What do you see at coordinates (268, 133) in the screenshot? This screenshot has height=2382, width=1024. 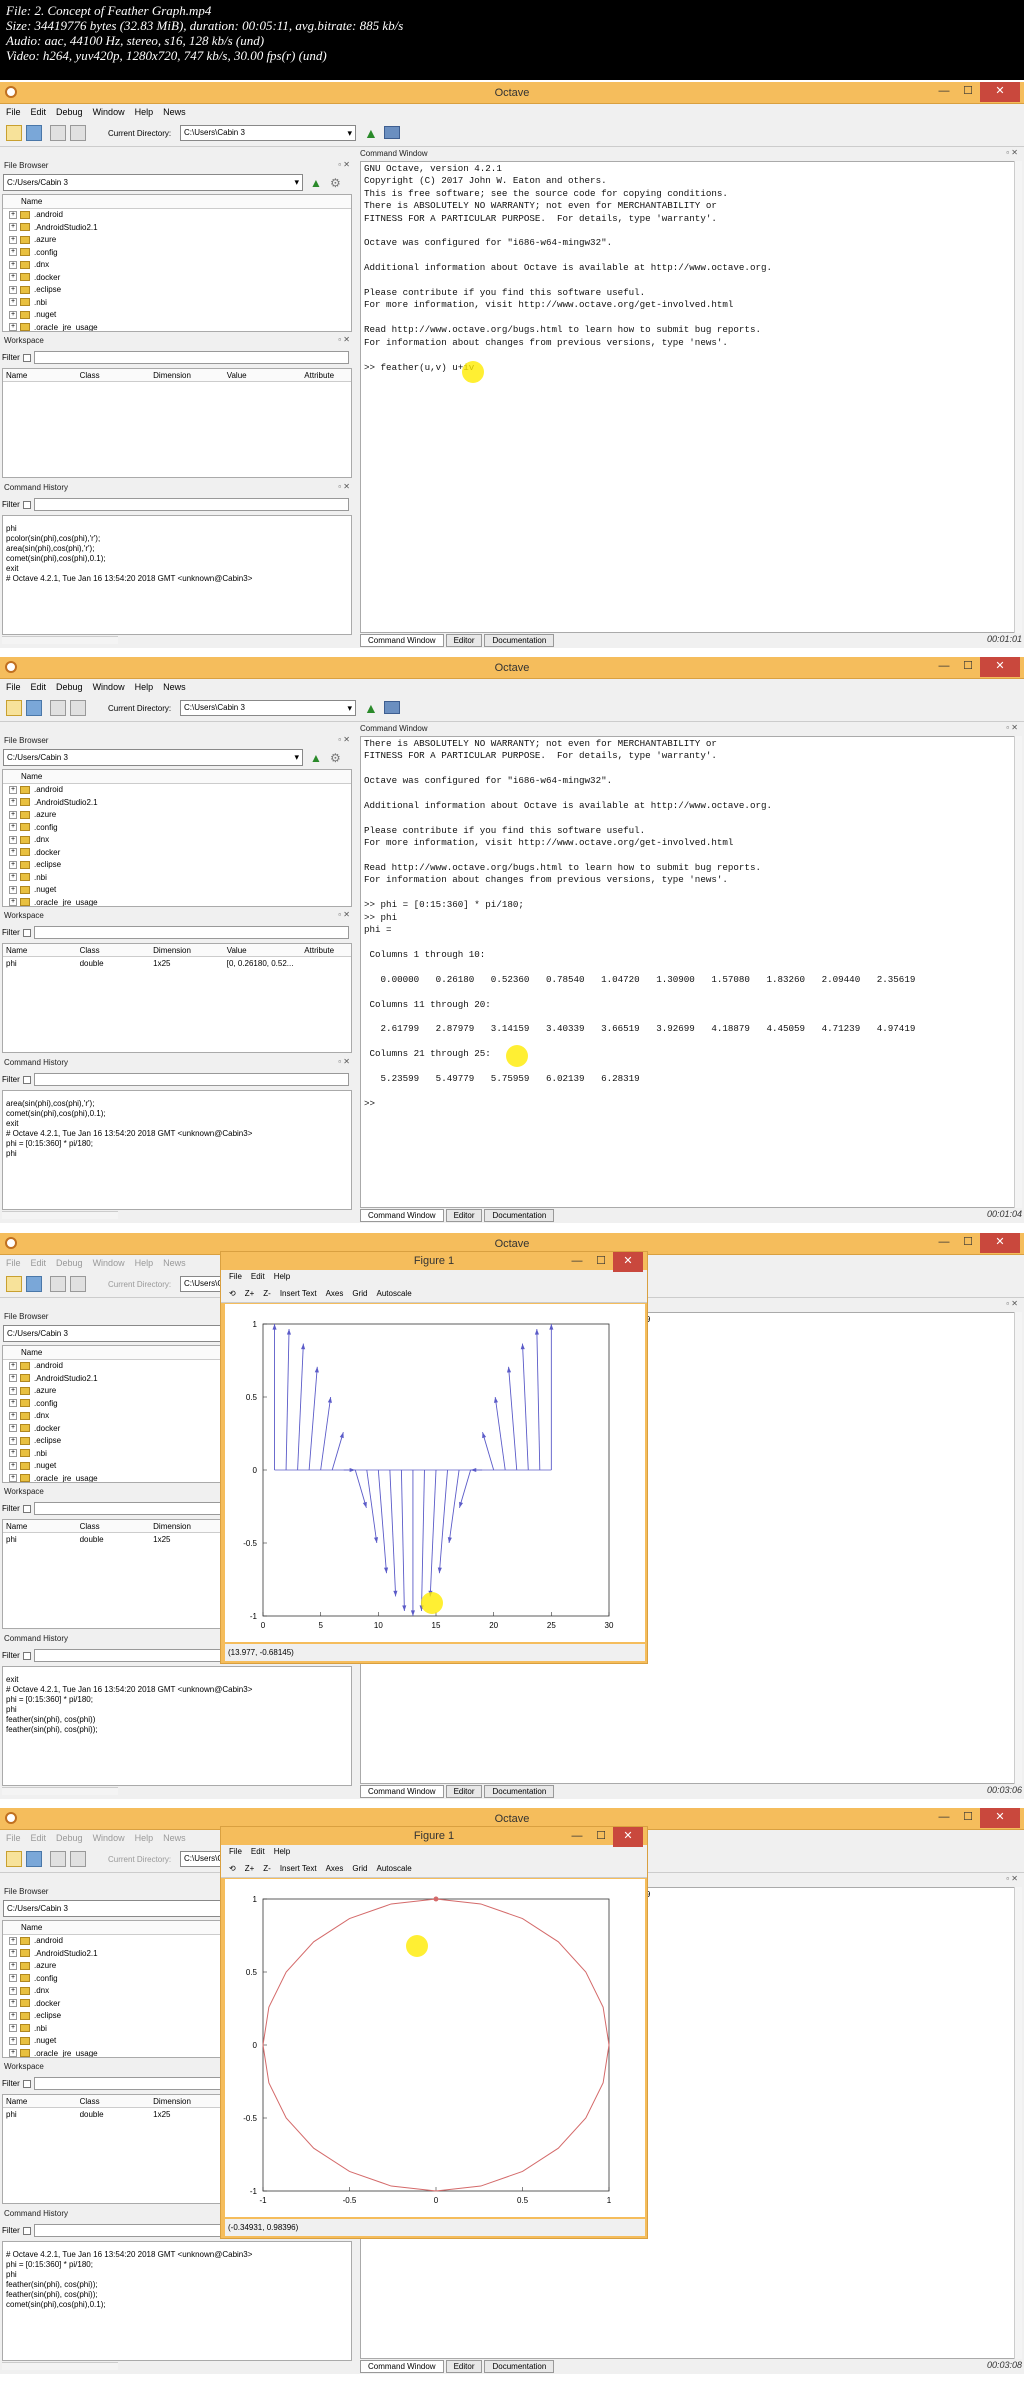 I see `current-directory-input: C:\Users\Cabin 3` at bounding box center [268, 133].